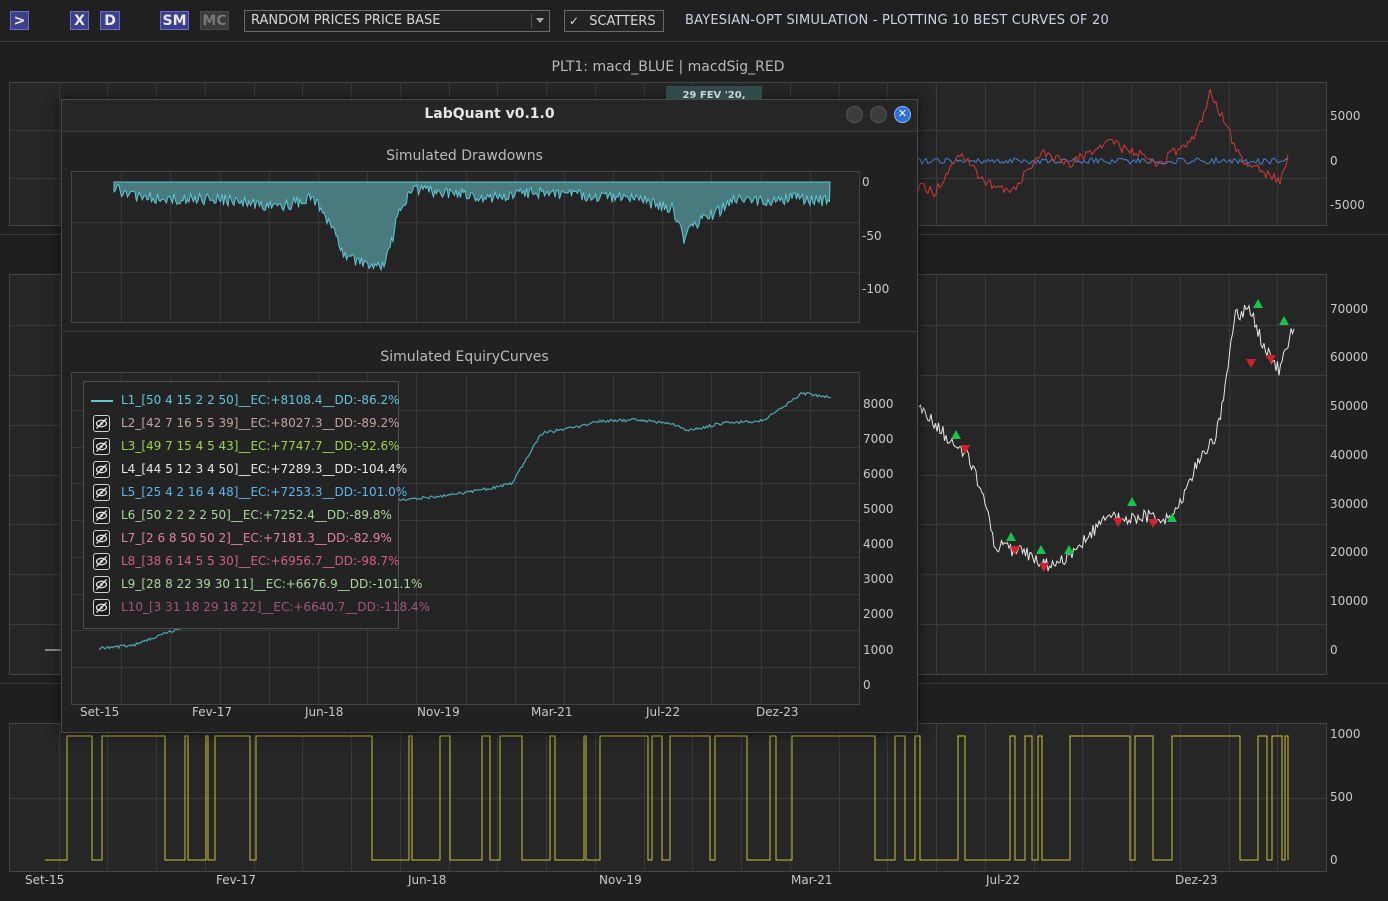  I want to click on plot3-ytick: 0, so click(1334, 860).